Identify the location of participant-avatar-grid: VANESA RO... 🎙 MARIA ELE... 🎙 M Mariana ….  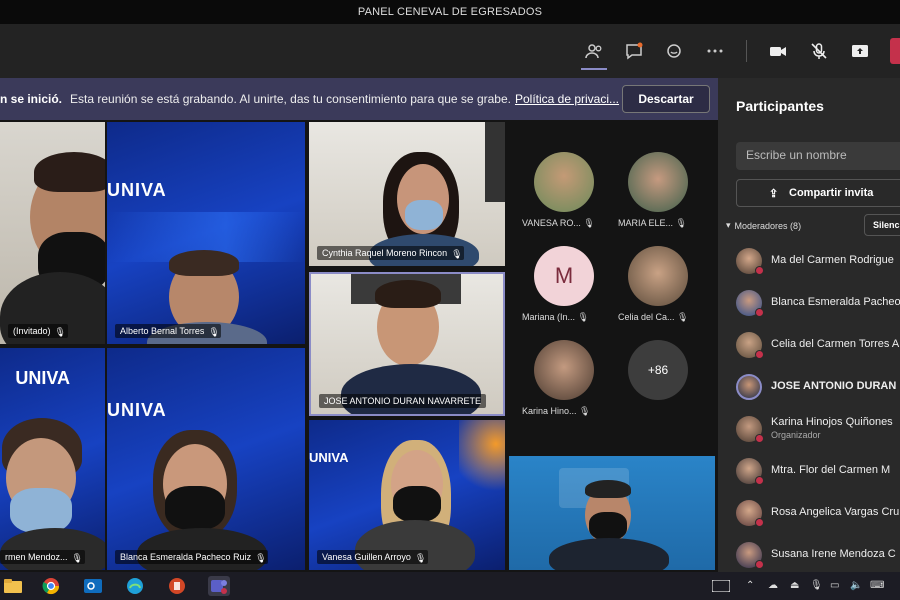
(613, 287).